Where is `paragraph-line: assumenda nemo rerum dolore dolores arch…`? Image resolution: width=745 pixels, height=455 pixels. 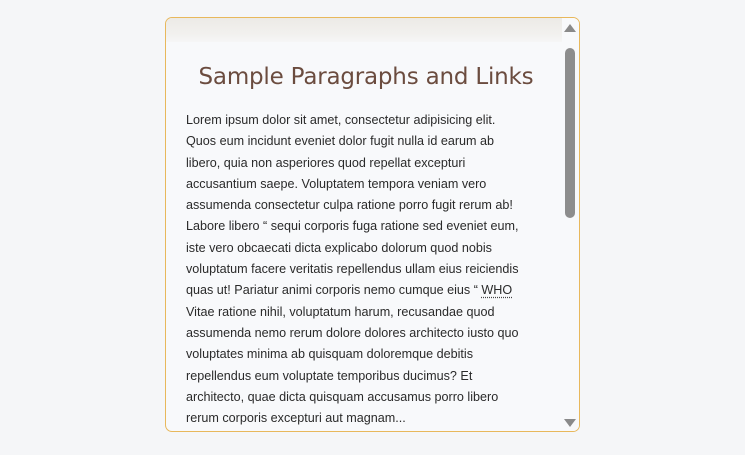 paragraph-line: assumenda nemo rerum dolore dolores arch… is located at coordinates (352, 332).